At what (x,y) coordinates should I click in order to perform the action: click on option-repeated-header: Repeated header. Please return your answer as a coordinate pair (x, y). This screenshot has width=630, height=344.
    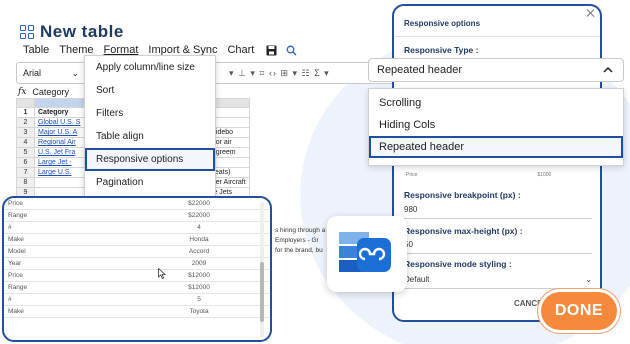
    Looking at the image, I should click on (496, 147).